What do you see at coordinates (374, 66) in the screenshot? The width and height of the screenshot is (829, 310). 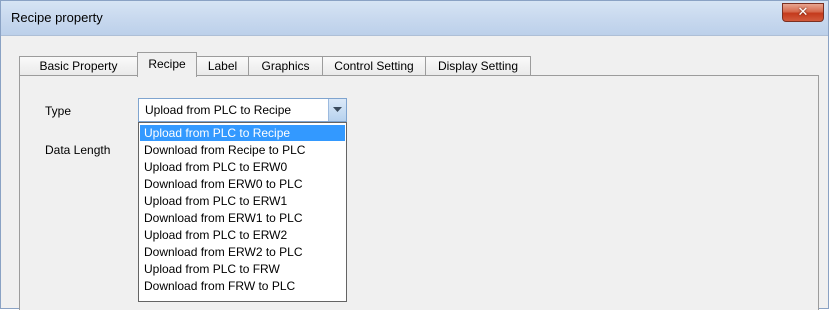 I see `tab-control-setting: Control Setting` at bounding box center [374, 66].